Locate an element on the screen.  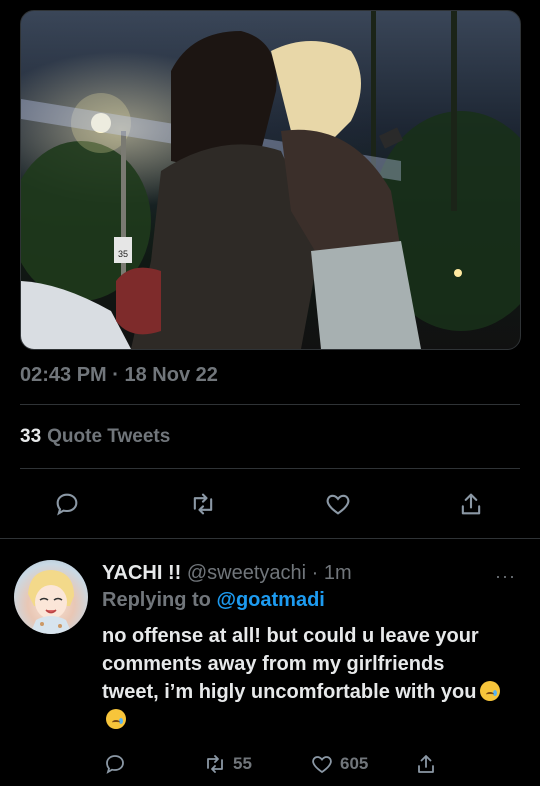
reply-time: · 1m is located at coordinates (331, 573).